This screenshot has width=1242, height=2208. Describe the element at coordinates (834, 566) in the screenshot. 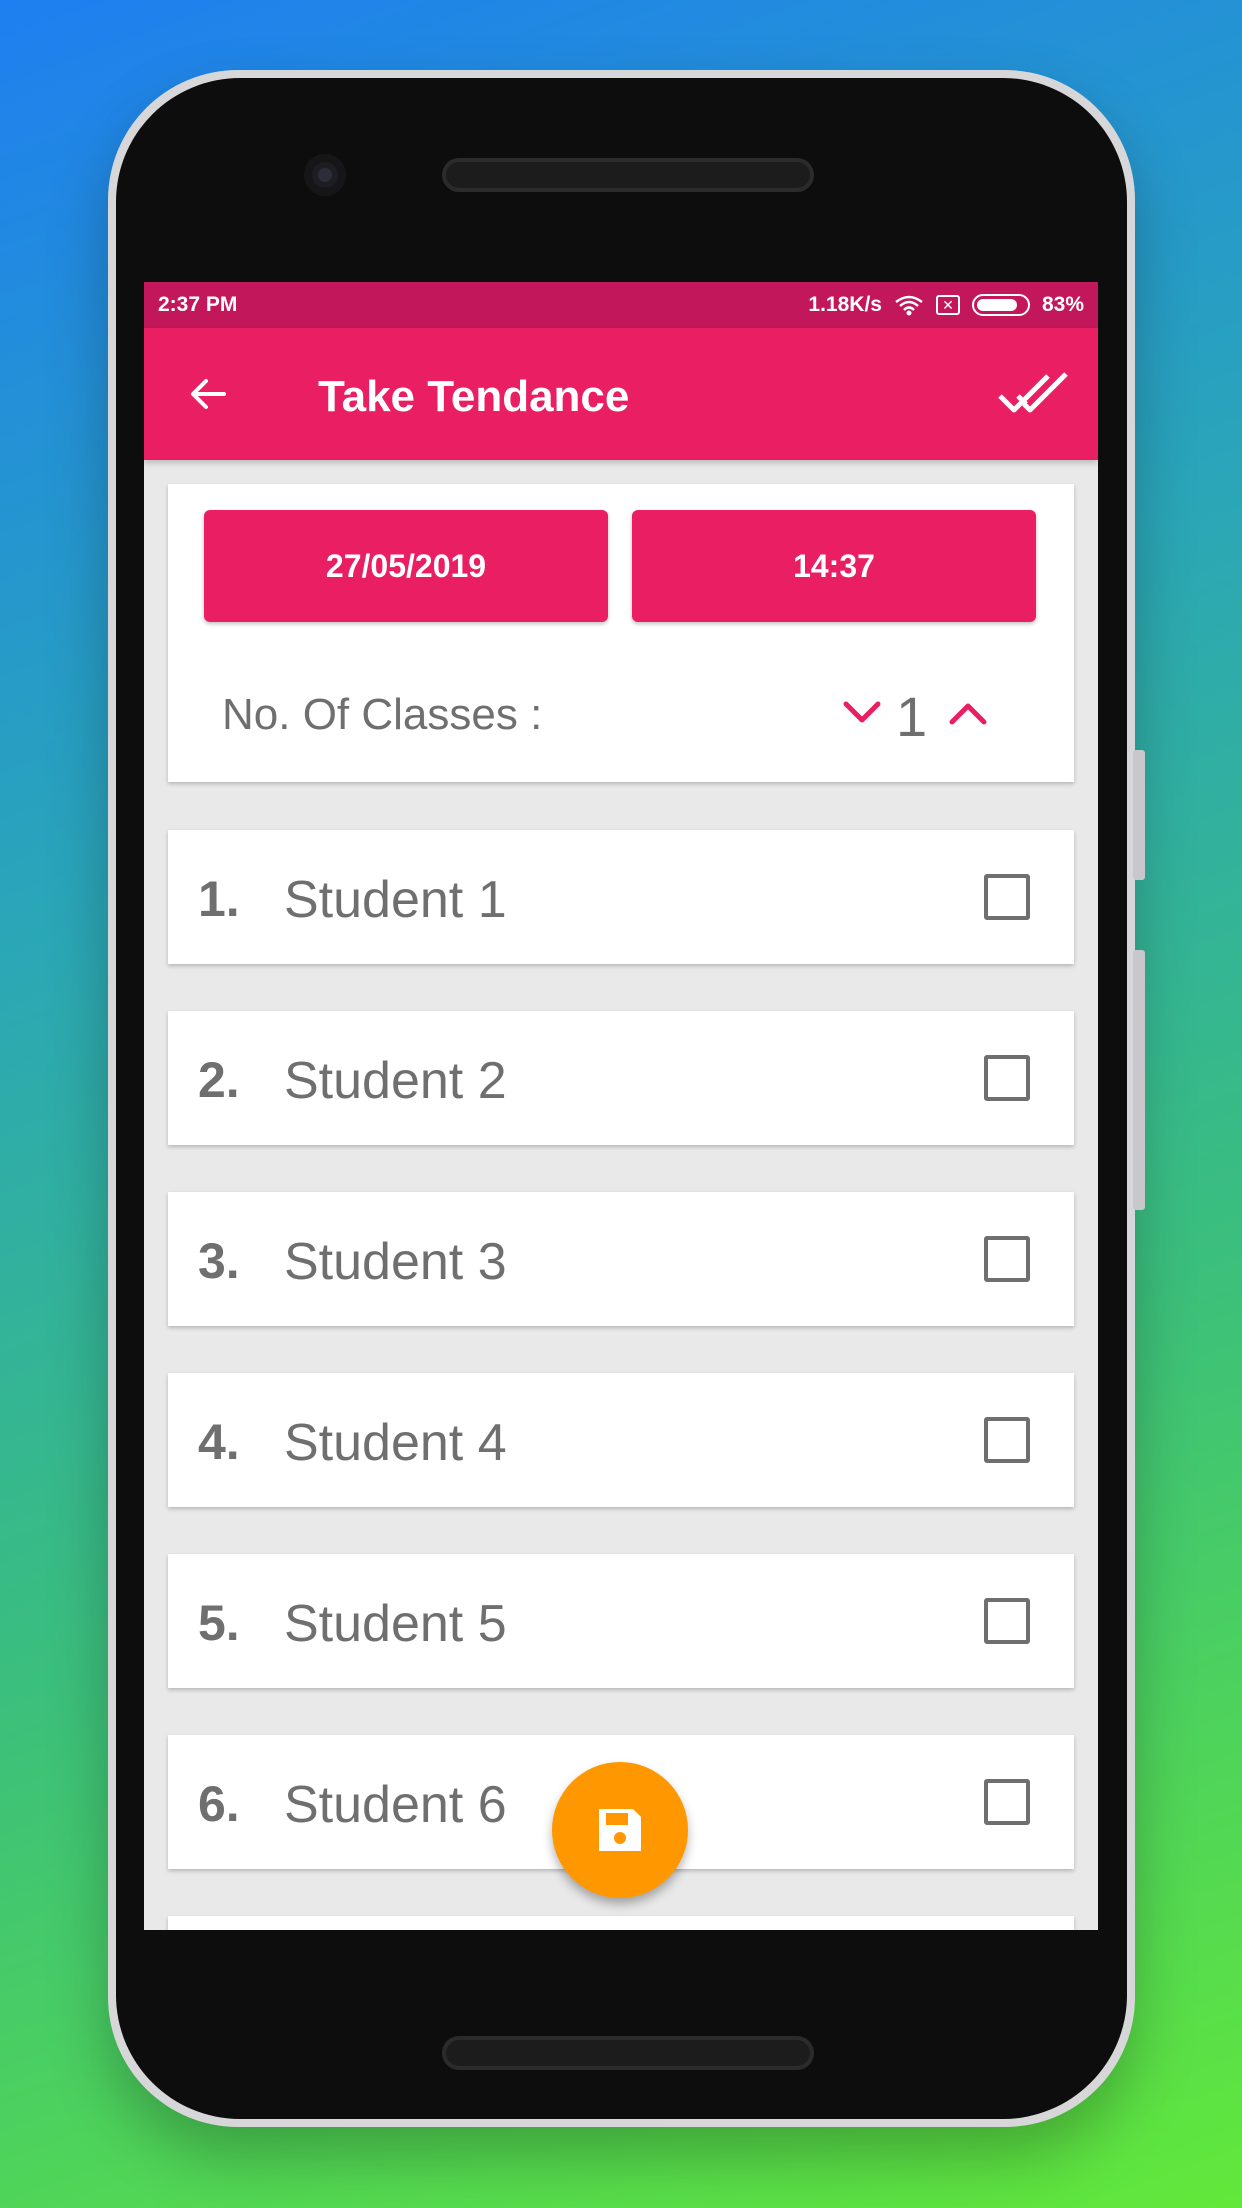

I see `time-button: 14:37` at that location.